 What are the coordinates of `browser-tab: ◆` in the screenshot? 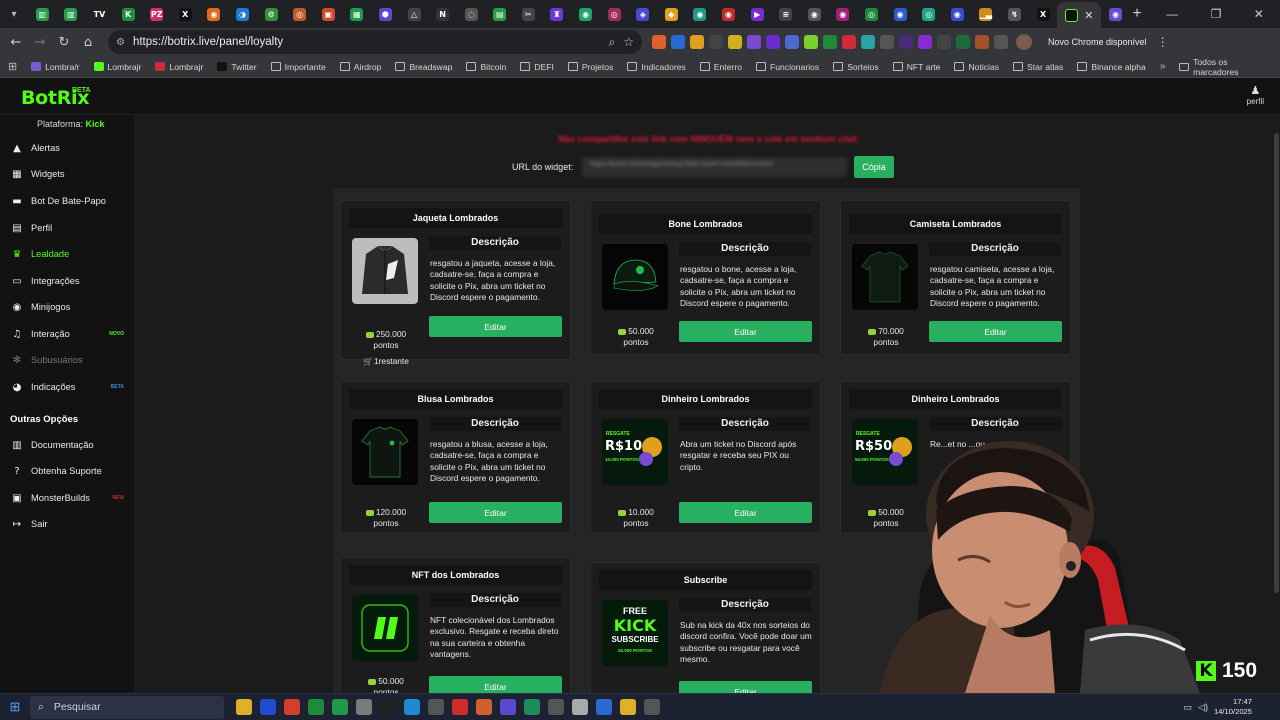 It's located at (671, 14).